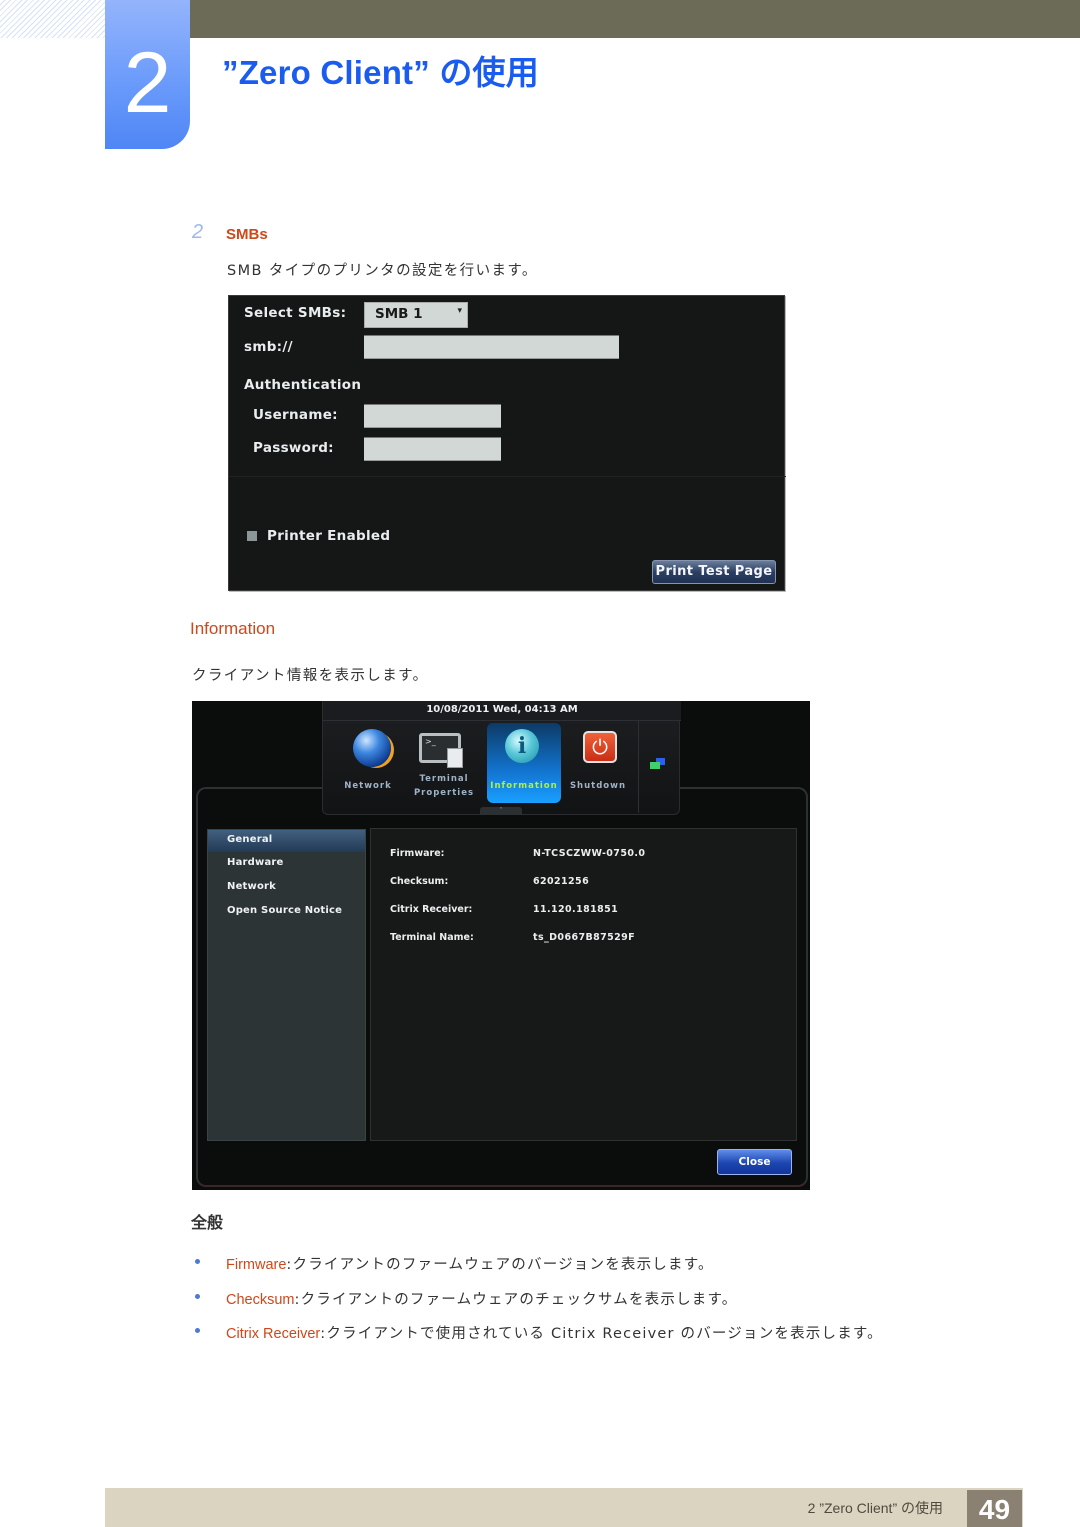 The image size is (1080, 1527). I want to click on close-button: Close, so click(754, 1162).